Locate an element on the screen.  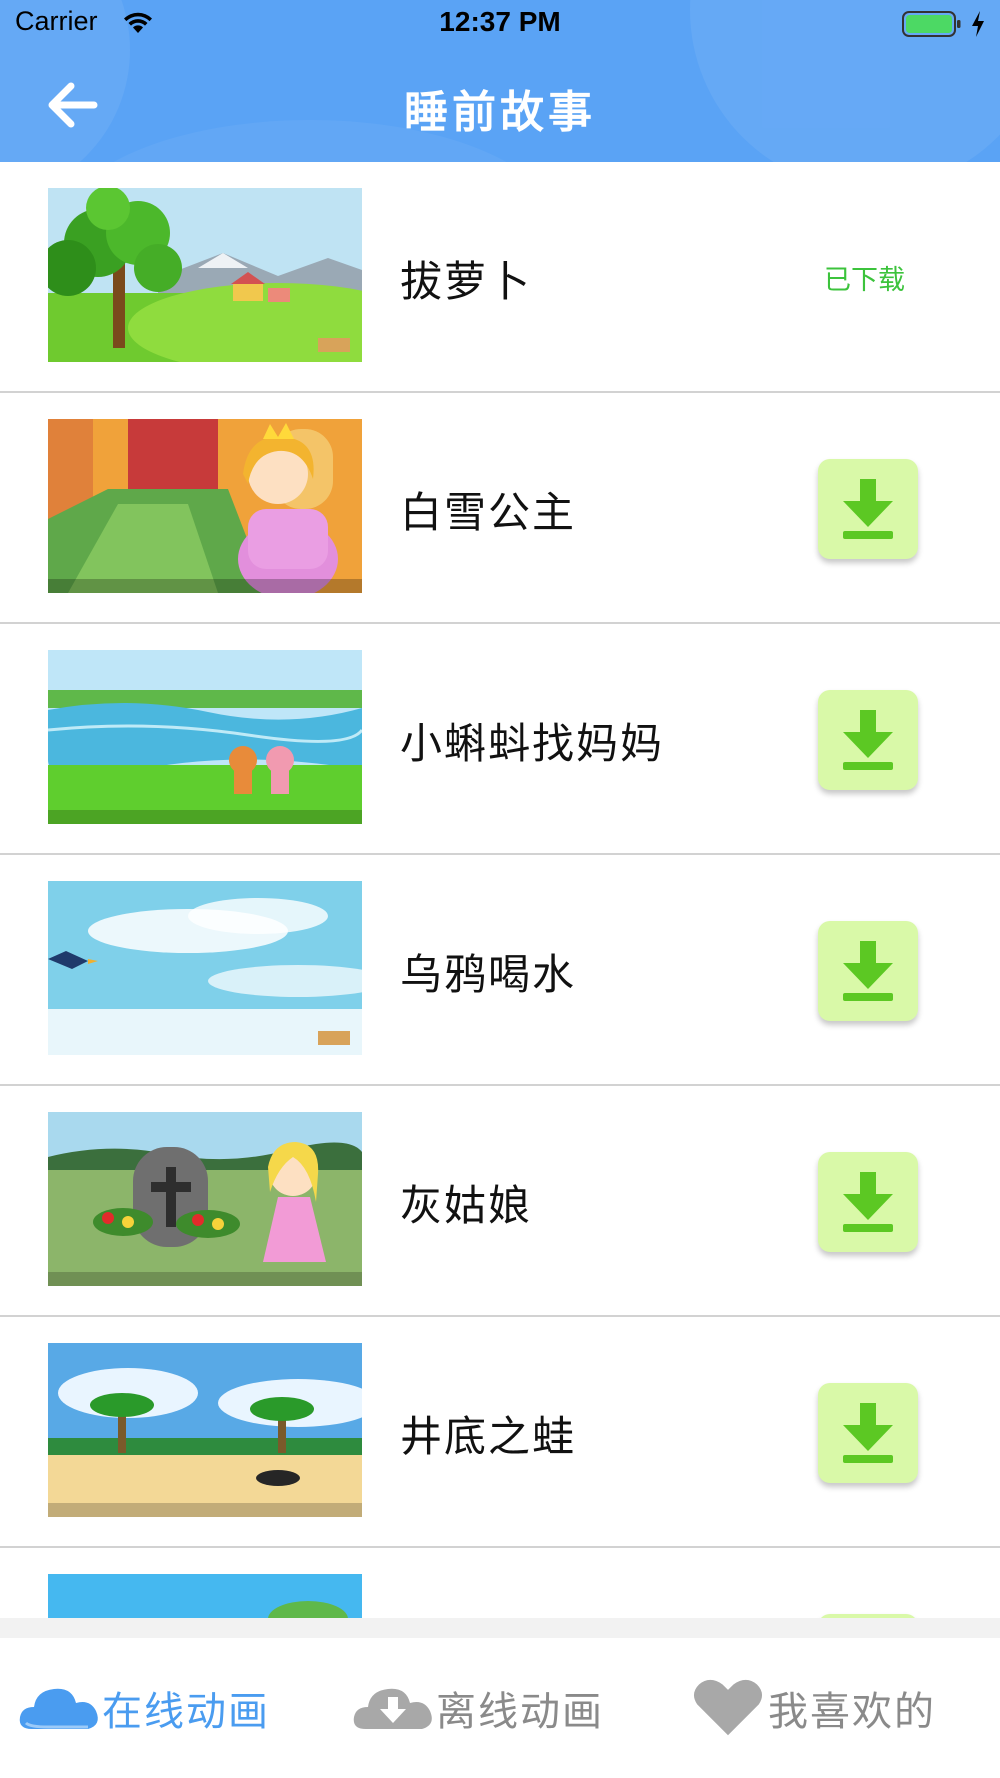
story-title: 乌鸦喝水 is located at coordinates (488, 974).